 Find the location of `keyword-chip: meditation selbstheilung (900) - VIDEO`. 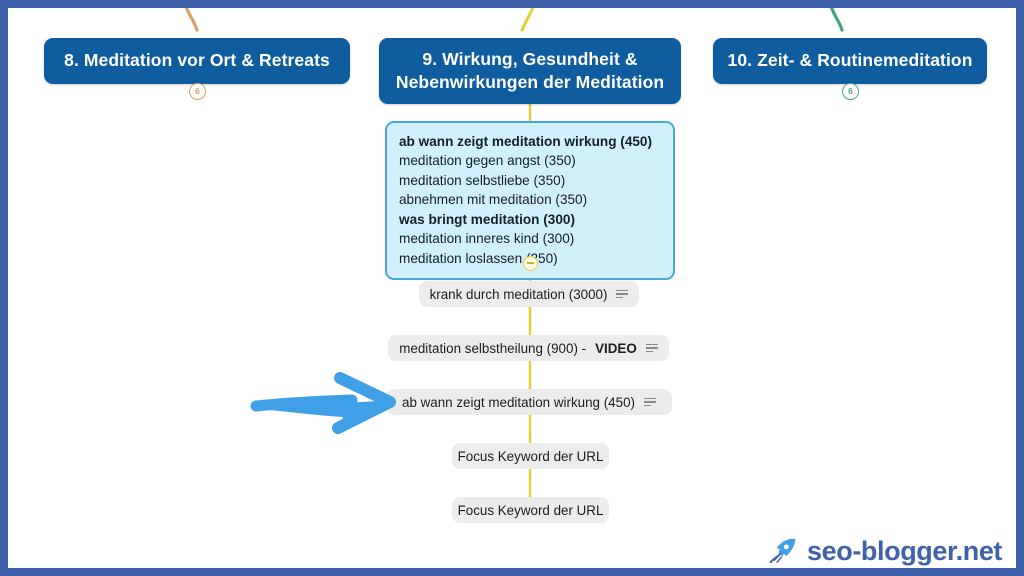

keyword-chip: meditation selbstheilung (900) - VIDEO is located at coordinates (528, 348).